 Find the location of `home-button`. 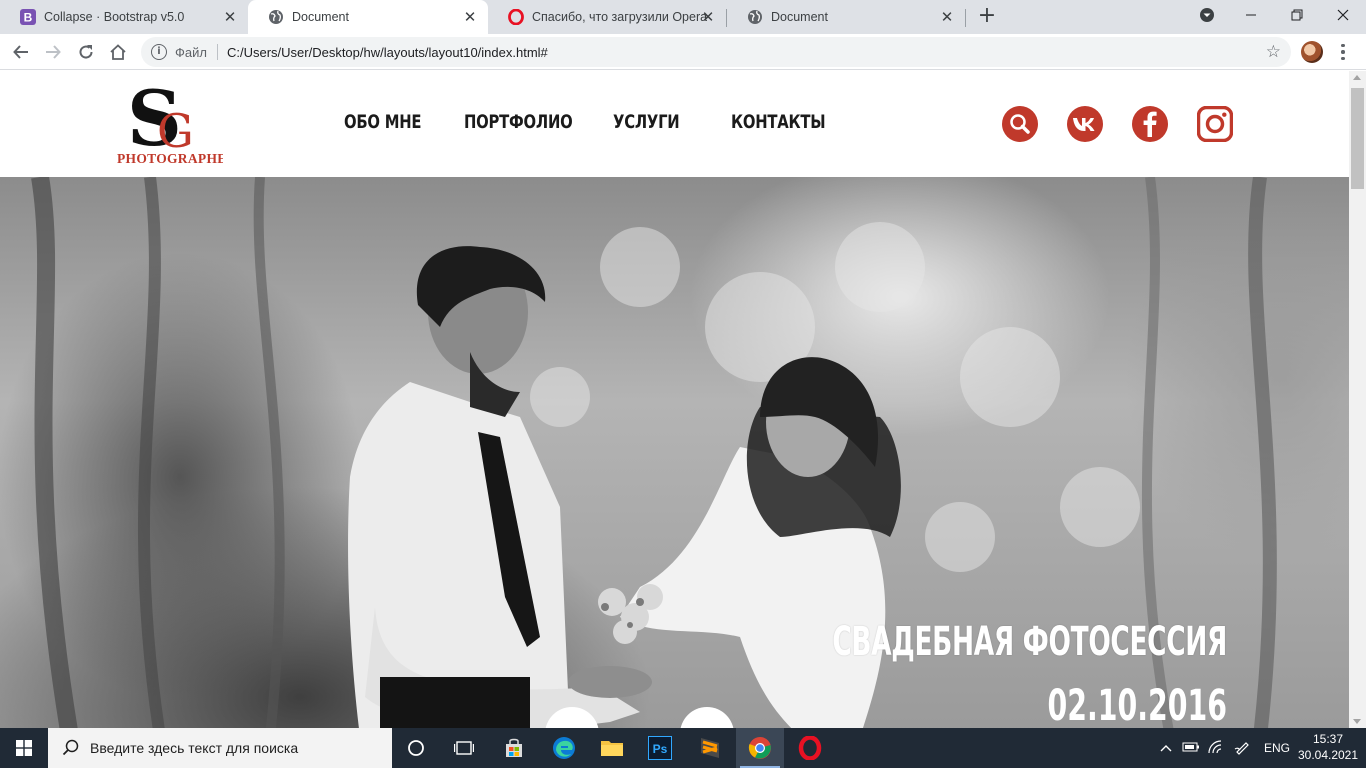

home-button is located at coordinates (118, 52).